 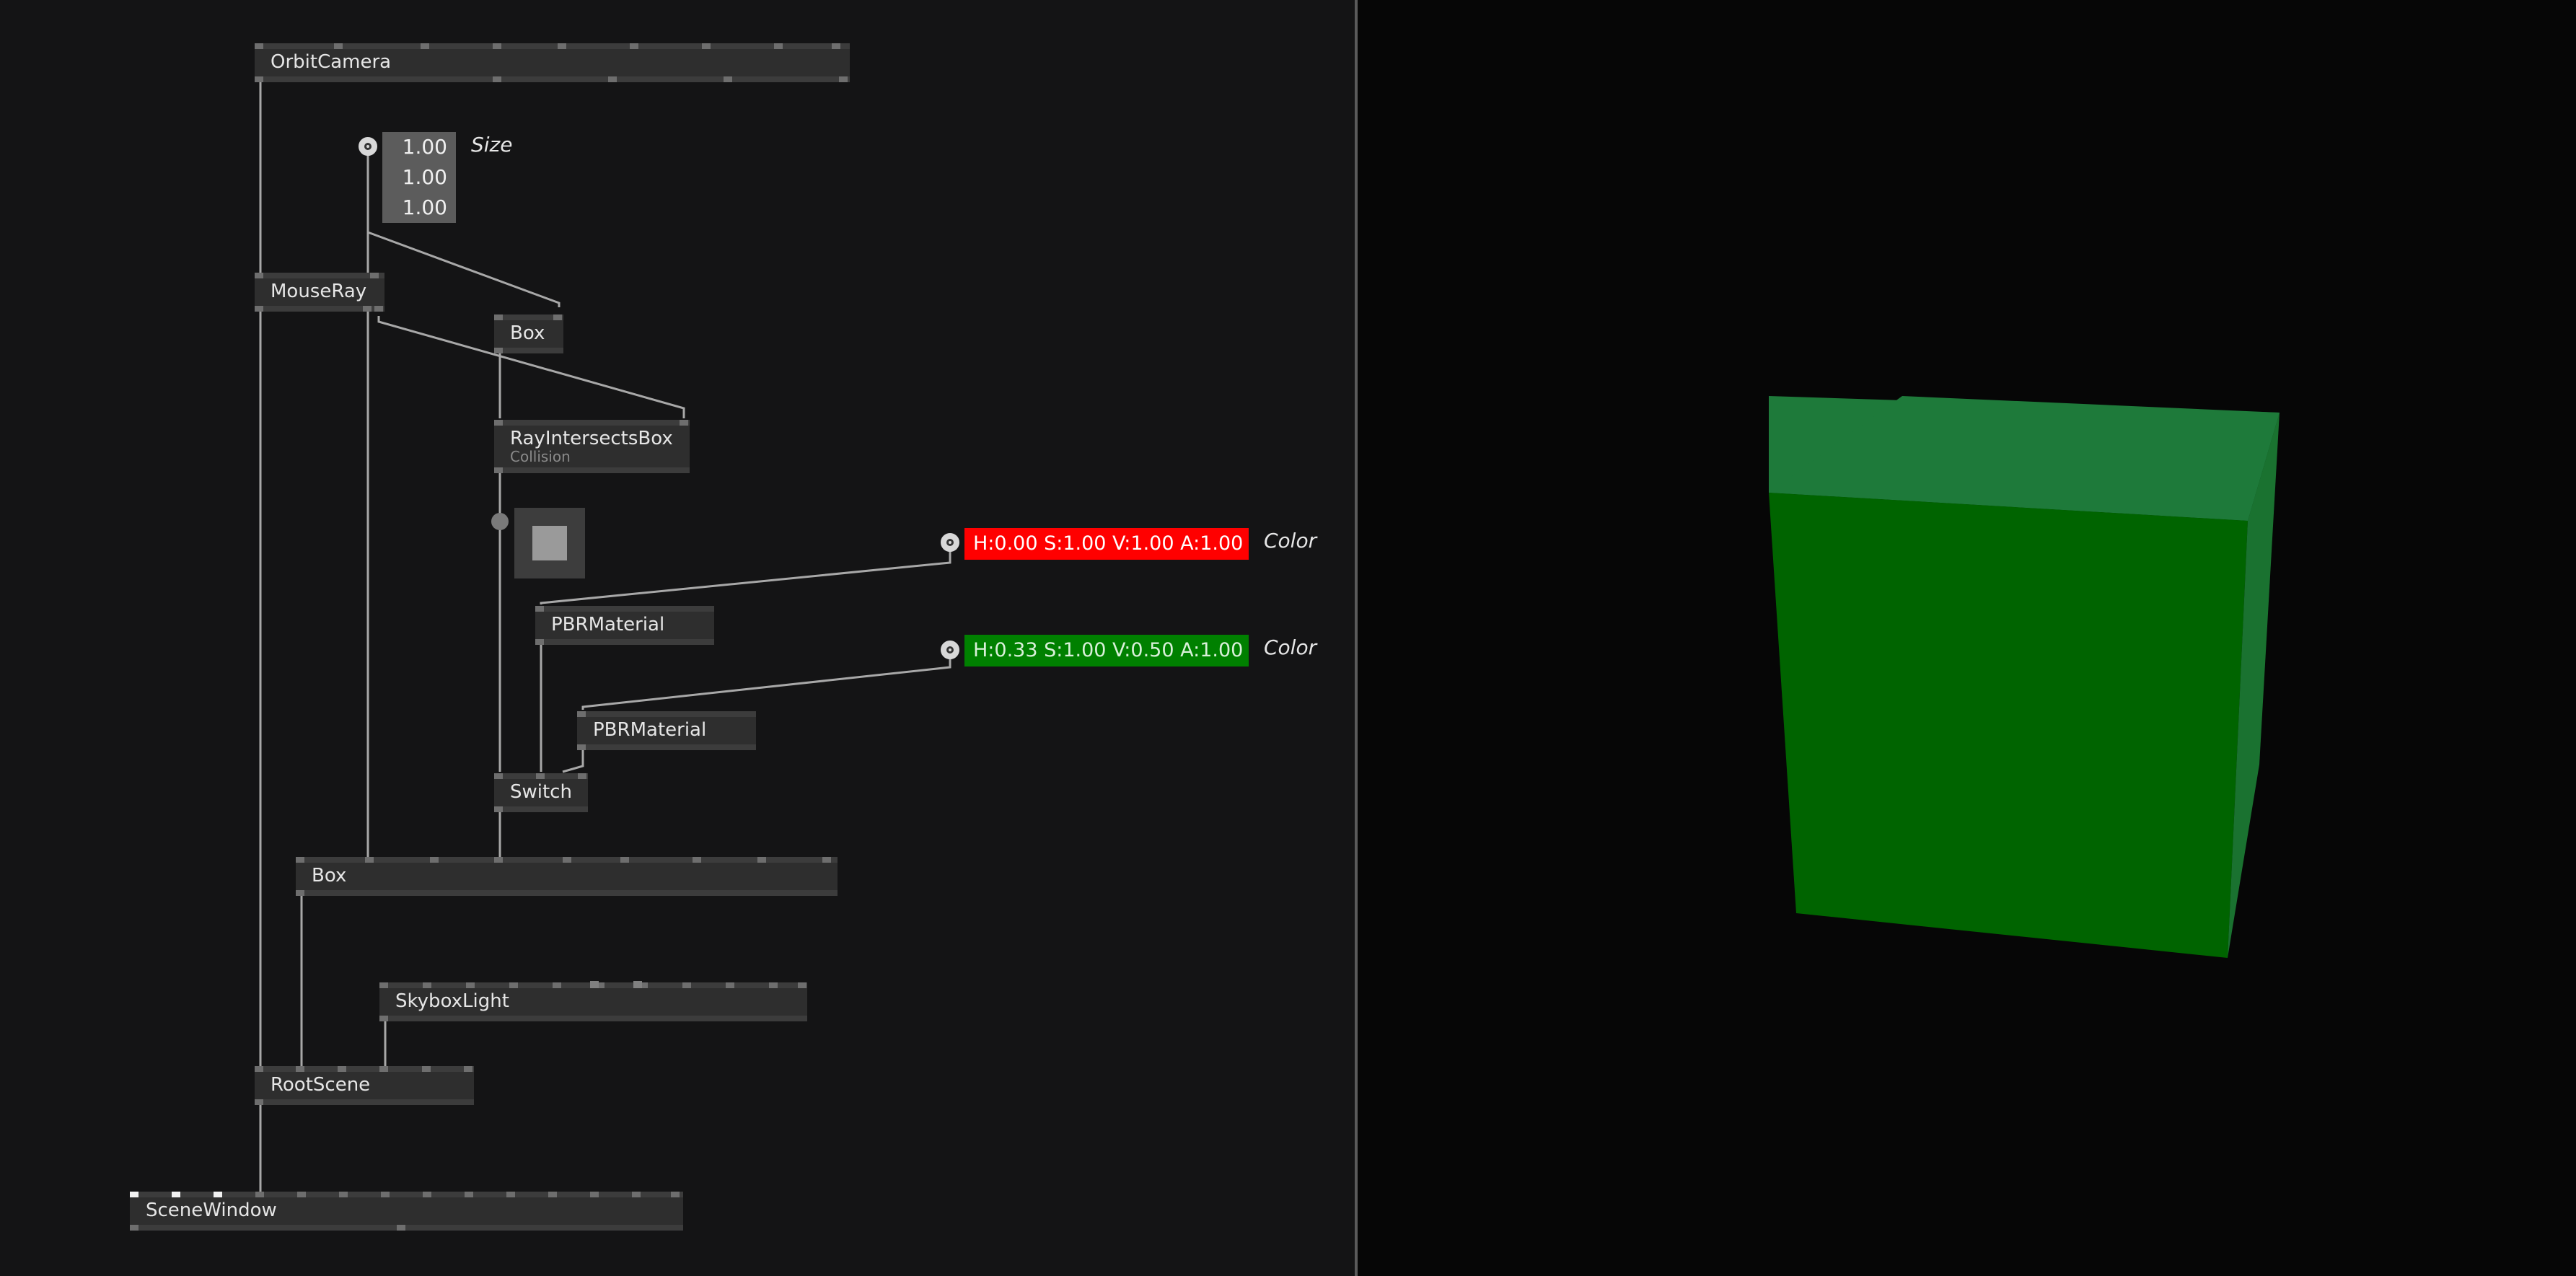 What do you see at coordinates (1106, 544) in the screenshot?
I see `color-red-value: H:0.00 S:1.00 V:1.00 A:1.00` at bounding box center [1106, 544].